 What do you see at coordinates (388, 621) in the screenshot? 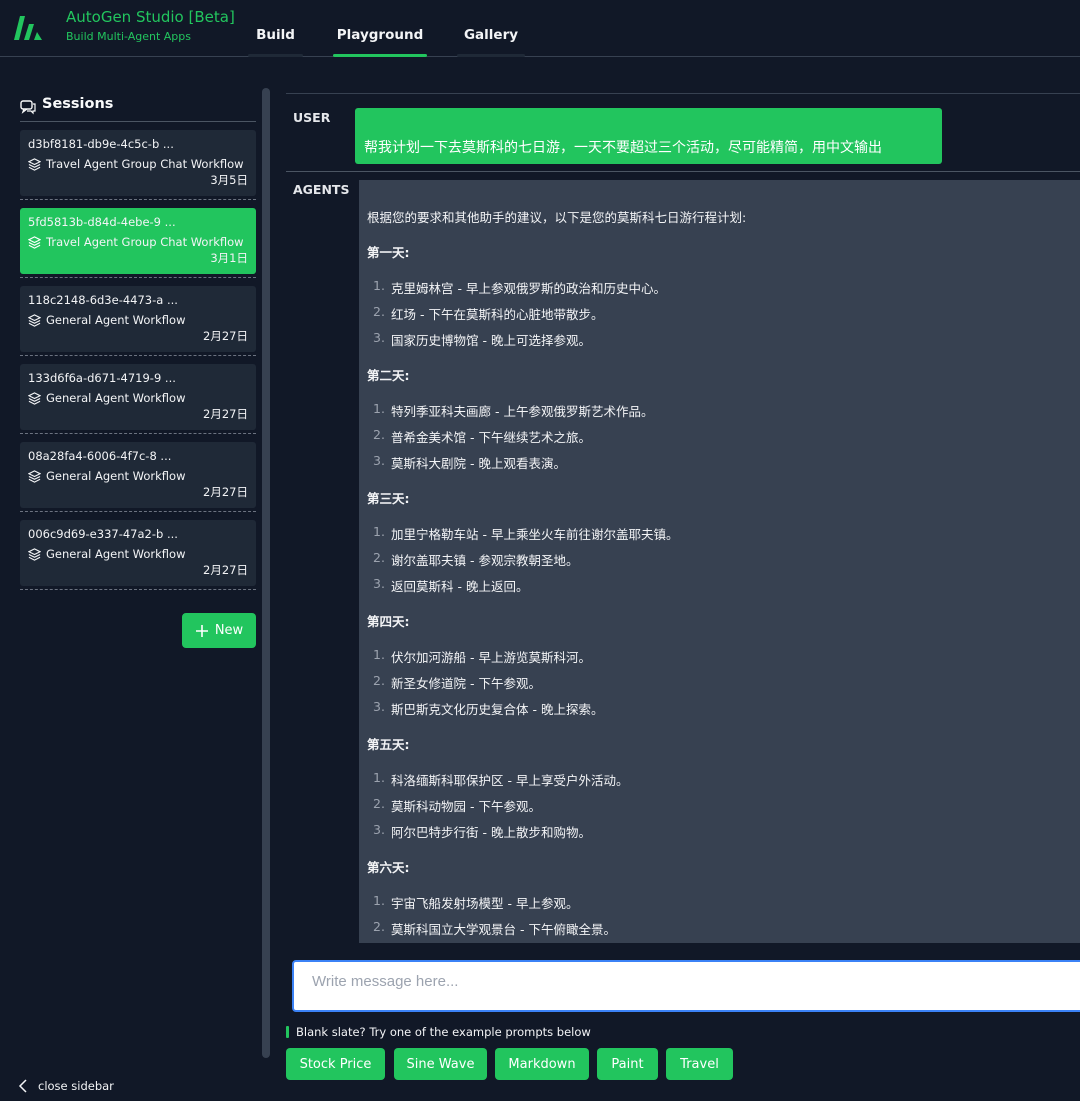
I see `day-title: 第四天:` at bounding box center [388, 621].